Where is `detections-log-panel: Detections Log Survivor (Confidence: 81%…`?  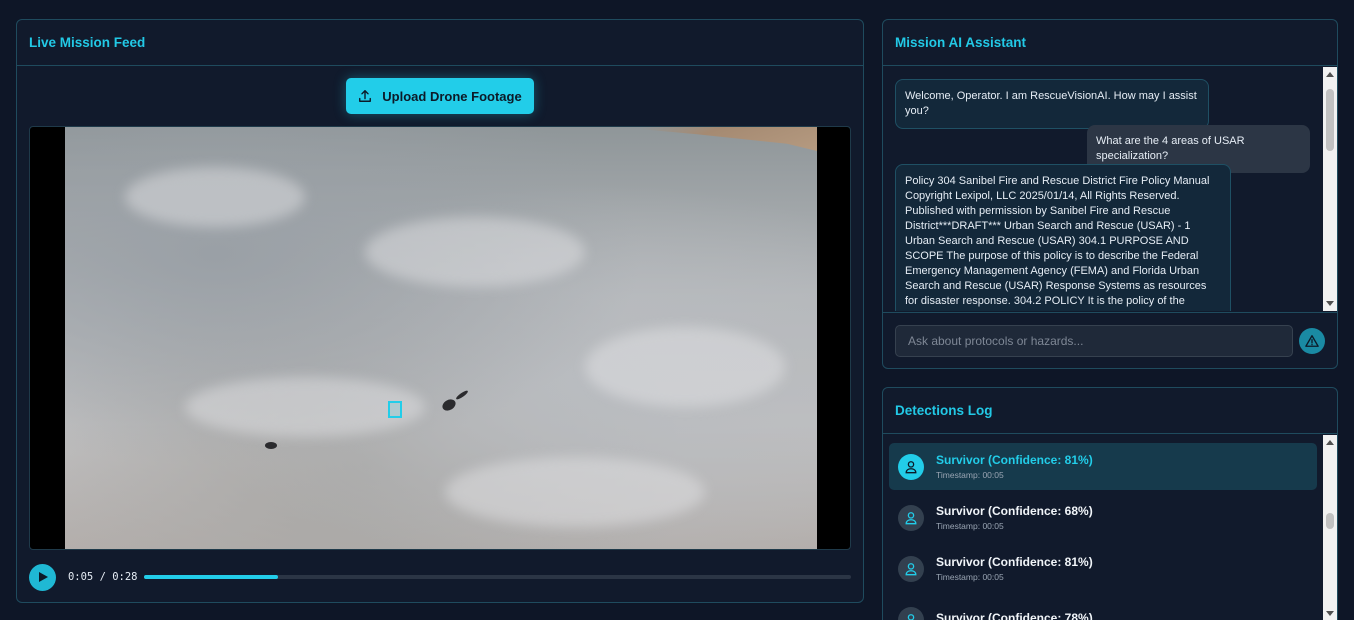
detections-log-panel: Detections Log Survivor (Confidence: 81%… is located at coordinates (1110, 503).